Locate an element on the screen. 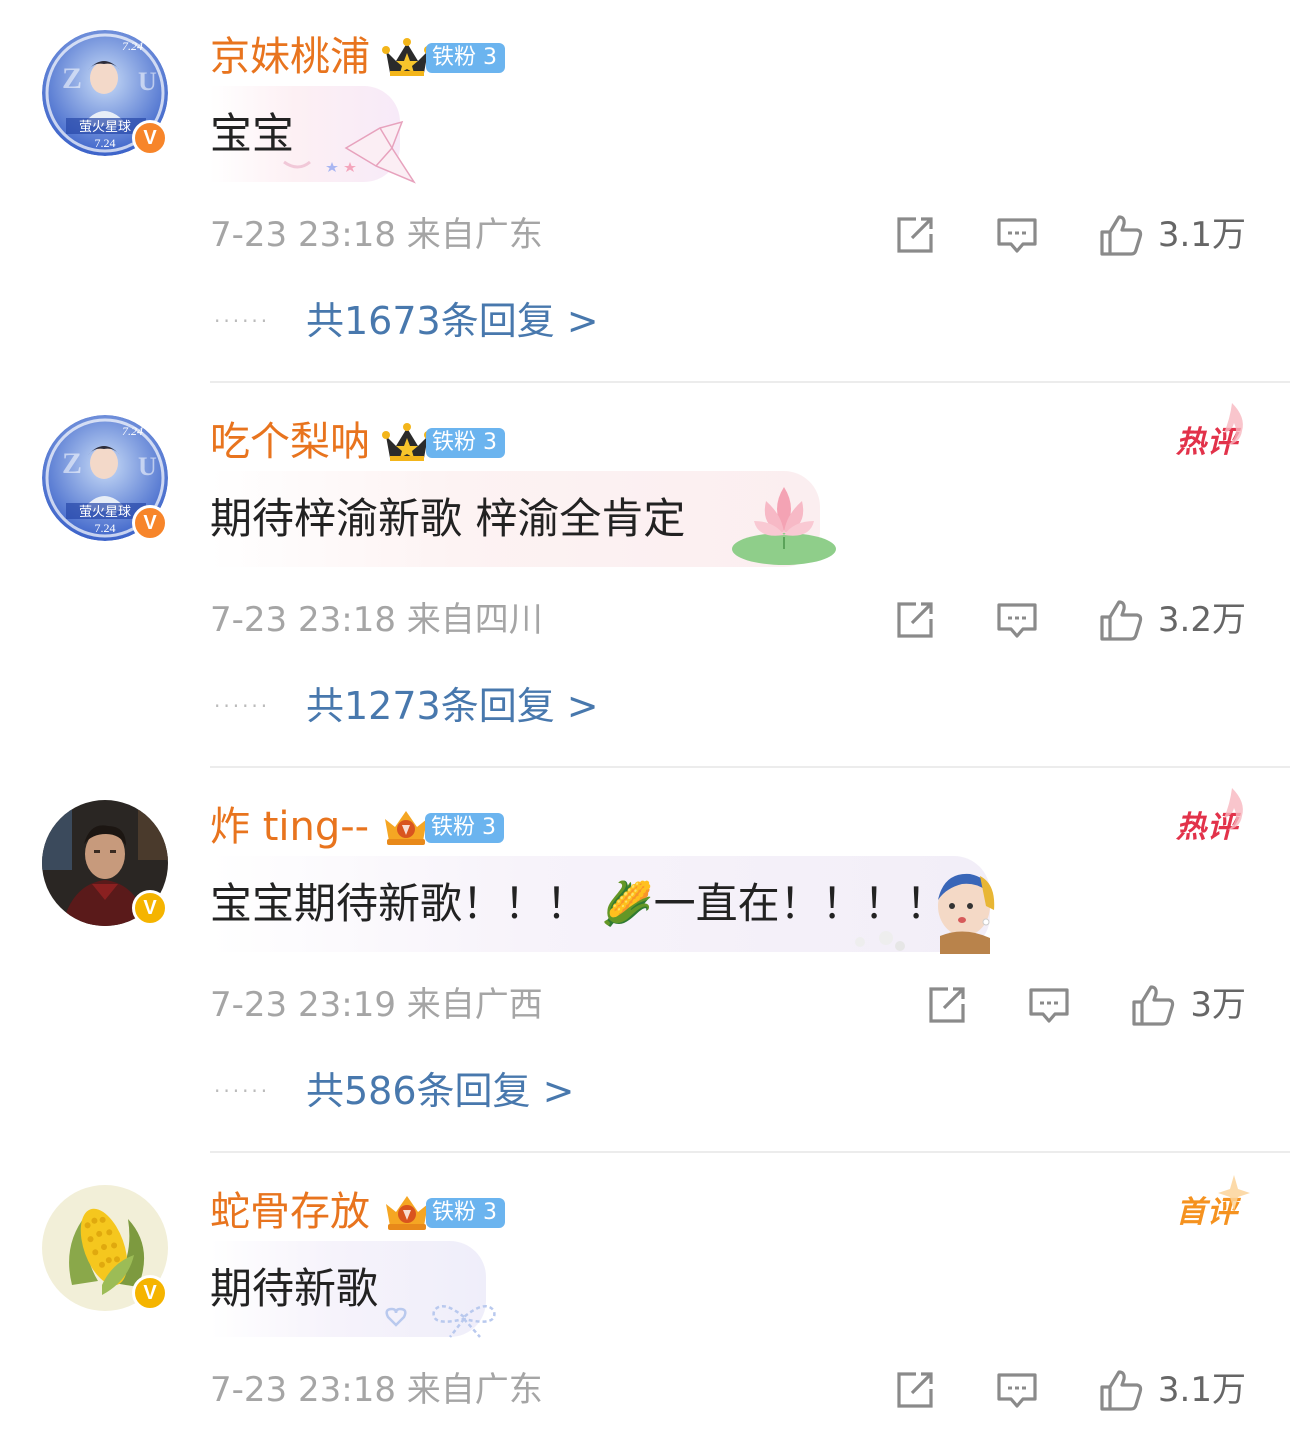 The height and width of the screenshot is (1440, 1290). reply-count-link: 共1273条回复 > is located at coordinates (452, 706).